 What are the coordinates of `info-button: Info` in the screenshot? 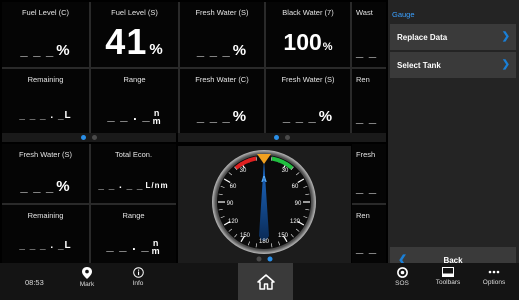 It's located at (138, 277).